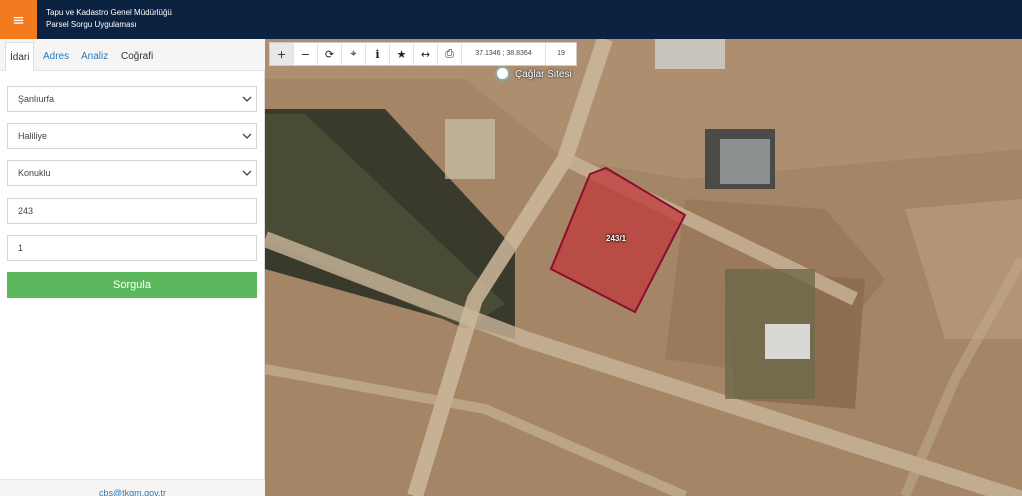 This screenshot has width=1022, height=496. Describe the element at coordinates (109, 12) in the screenshot. I see `app-title-org: Tapu ve Kadastro Genel Müdürlüğü` at that location.